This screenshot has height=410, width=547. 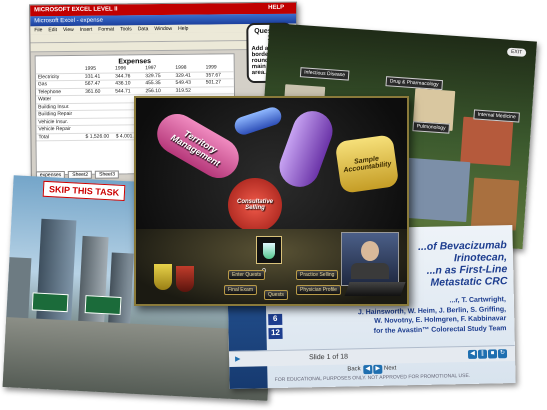 I want to click on table-cell: 567.47, so click(x=98, y=84).